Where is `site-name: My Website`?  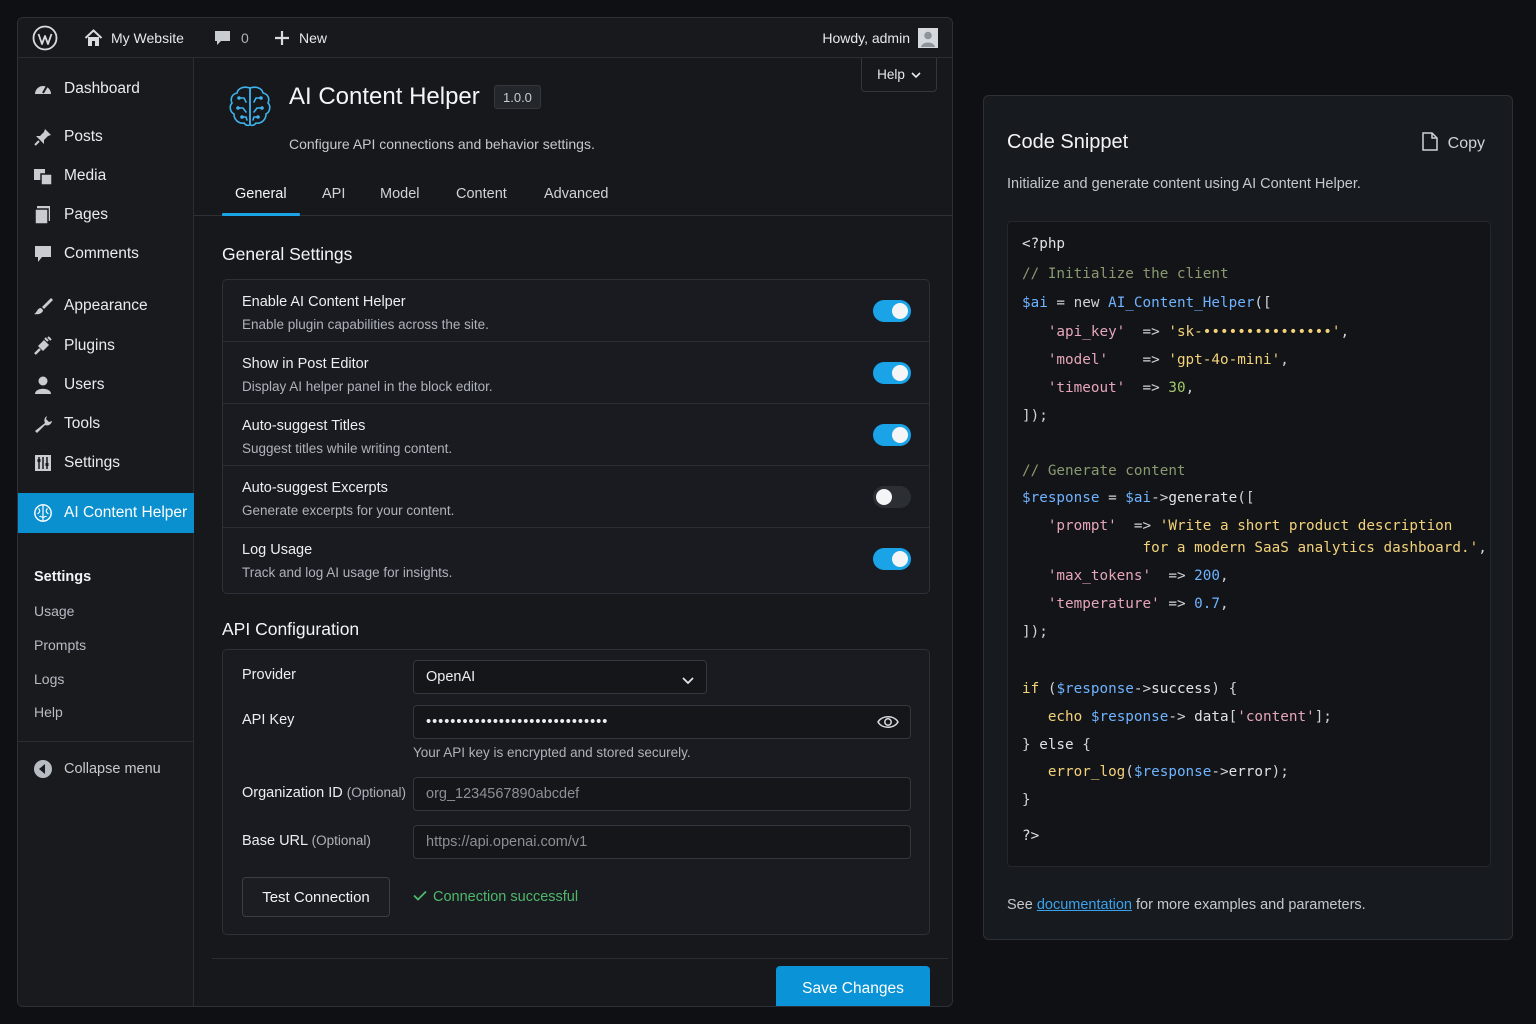
site-name: My Website is located at coordinates (147, 38).